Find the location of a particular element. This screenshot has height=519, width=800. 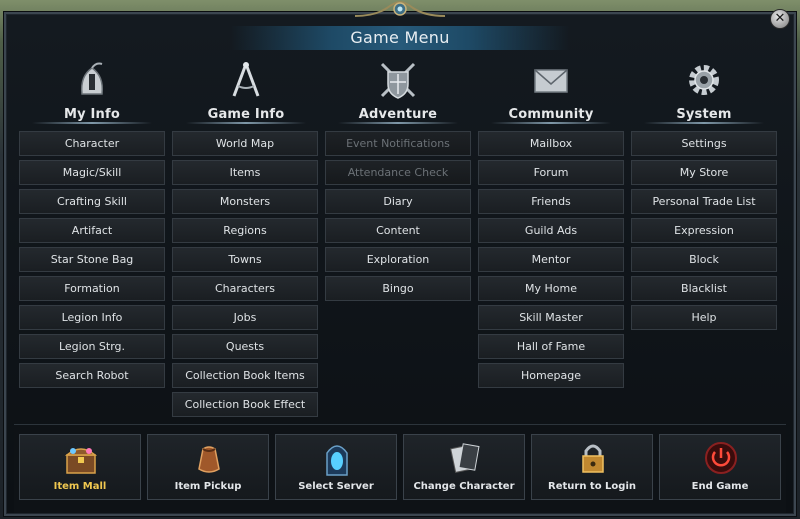

menu-item-regions: Regions is located at coordinates (245, 230).